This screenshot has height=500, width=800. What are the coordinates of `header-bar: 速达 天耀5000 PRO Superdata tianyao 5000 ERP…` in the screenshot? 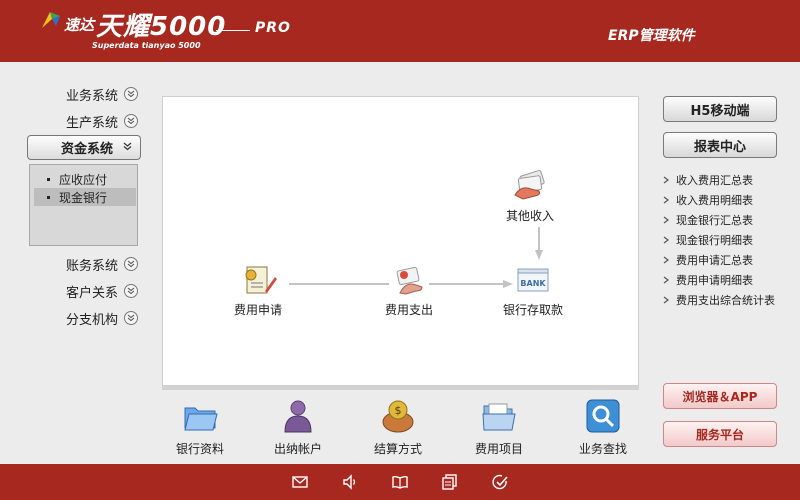 It's located at (400, 31).